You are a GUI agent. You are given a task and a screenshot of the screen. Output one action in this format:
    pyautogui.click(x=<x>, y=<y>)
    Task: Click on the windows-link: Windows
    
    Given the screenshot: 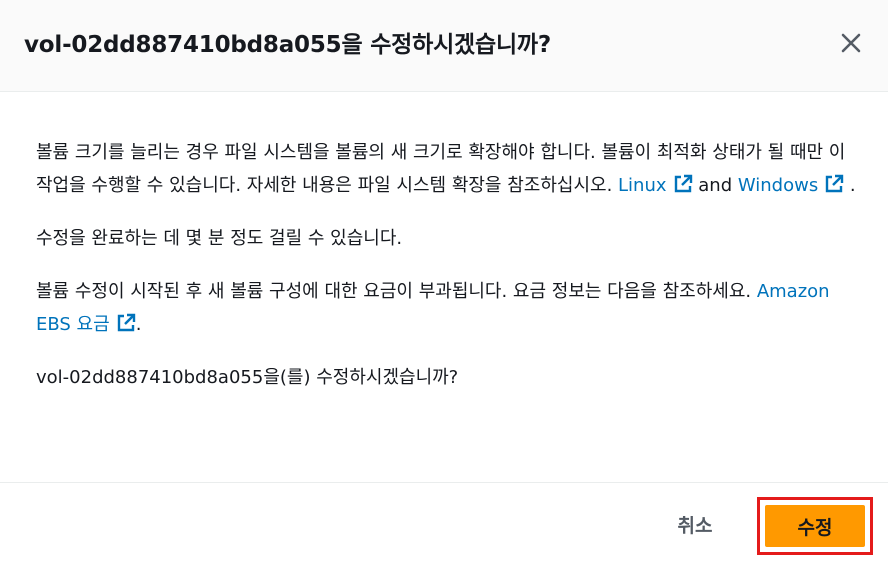 What is the action you would take?
    pyautogui.click(x=790, y=185)
    